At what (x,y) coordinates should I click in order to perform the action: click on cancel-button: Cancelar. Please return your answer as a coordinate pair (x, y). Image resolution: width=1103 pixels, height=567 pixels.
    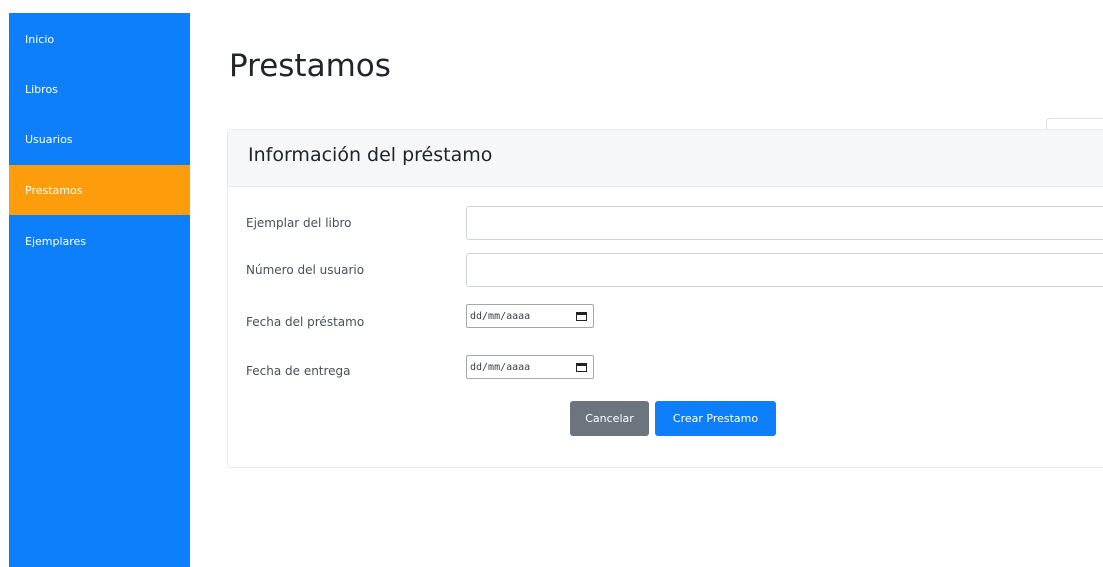
    Looking at the image, I should click on (609, 418).